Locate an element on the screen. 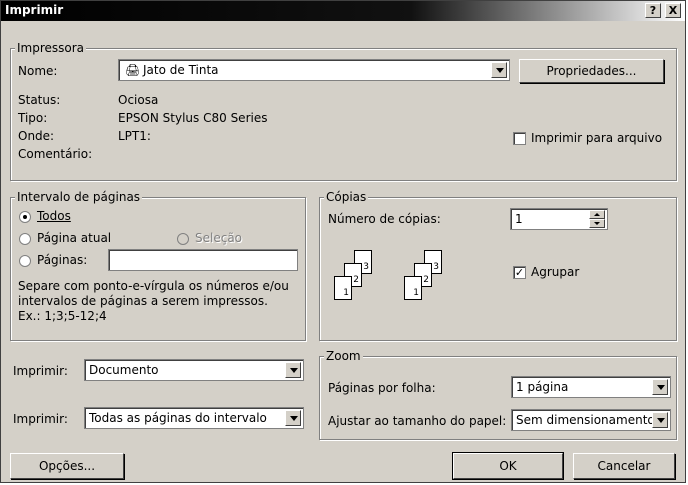  where-value: LPT1: is located at coordinates (134, 136).